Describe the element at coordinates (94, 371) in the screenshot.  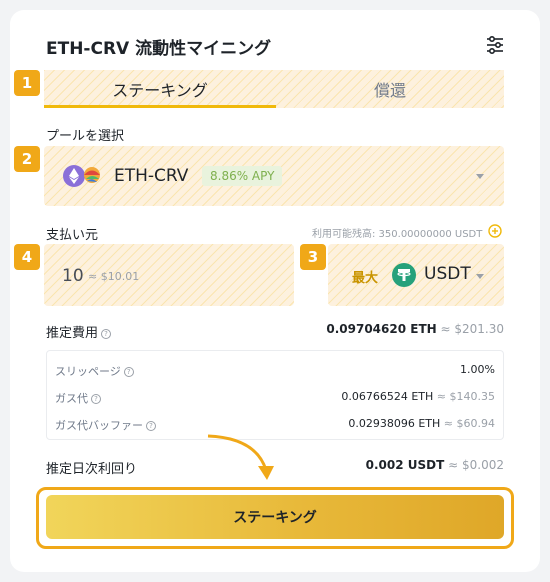
I see `slippage-label: スリッページ?` at that location.